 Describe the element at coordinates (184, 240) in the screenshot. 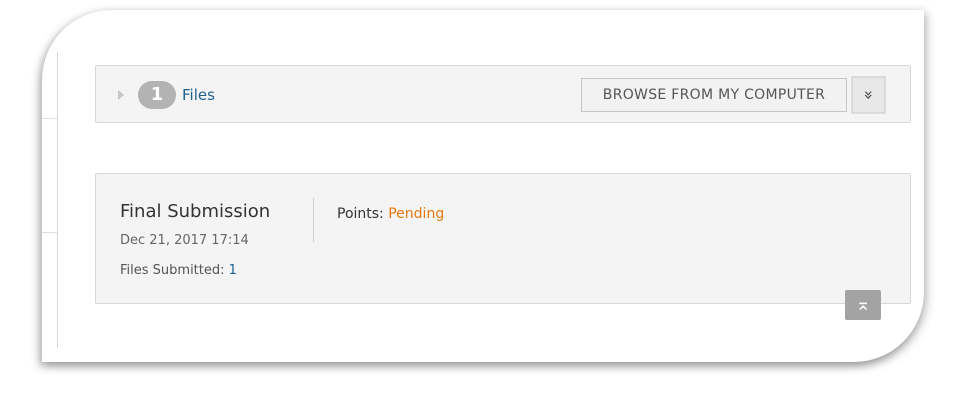

I see `submission-date: Dec 21, 2017 17:14` at that location.